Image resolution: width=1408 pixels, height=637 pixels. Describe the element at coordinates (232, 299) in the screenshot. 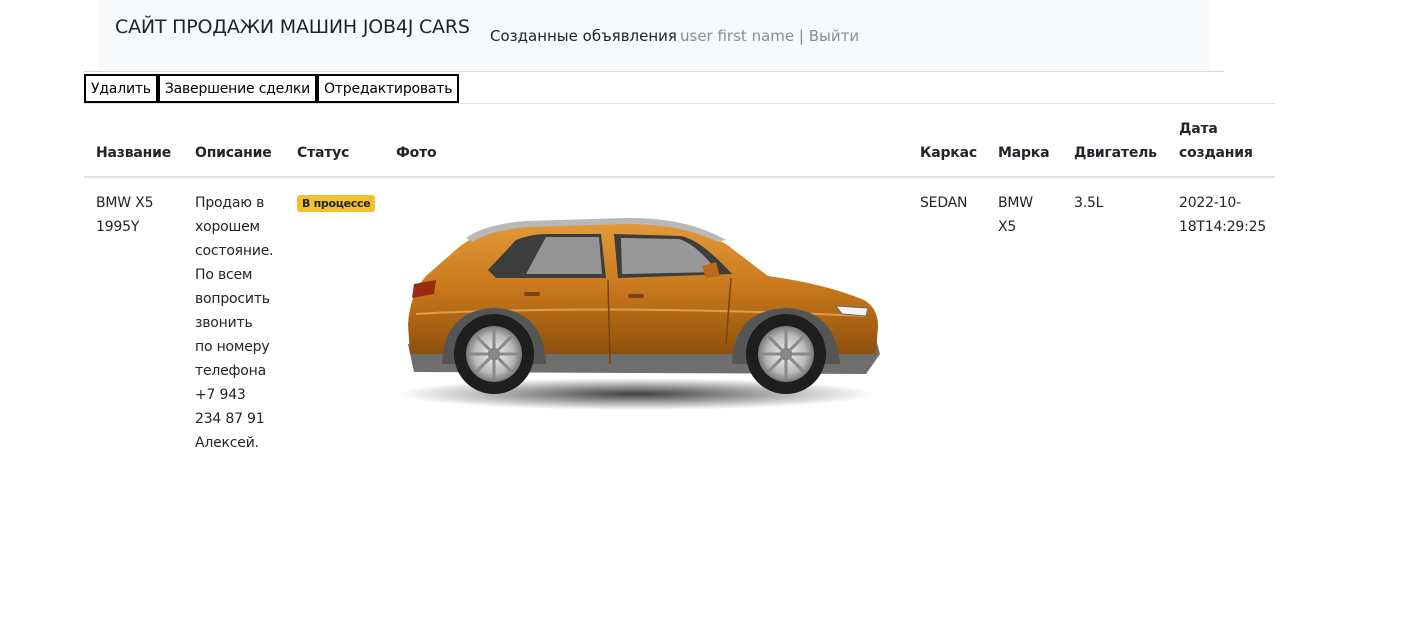

I see `description-line: вопросить` at that location.